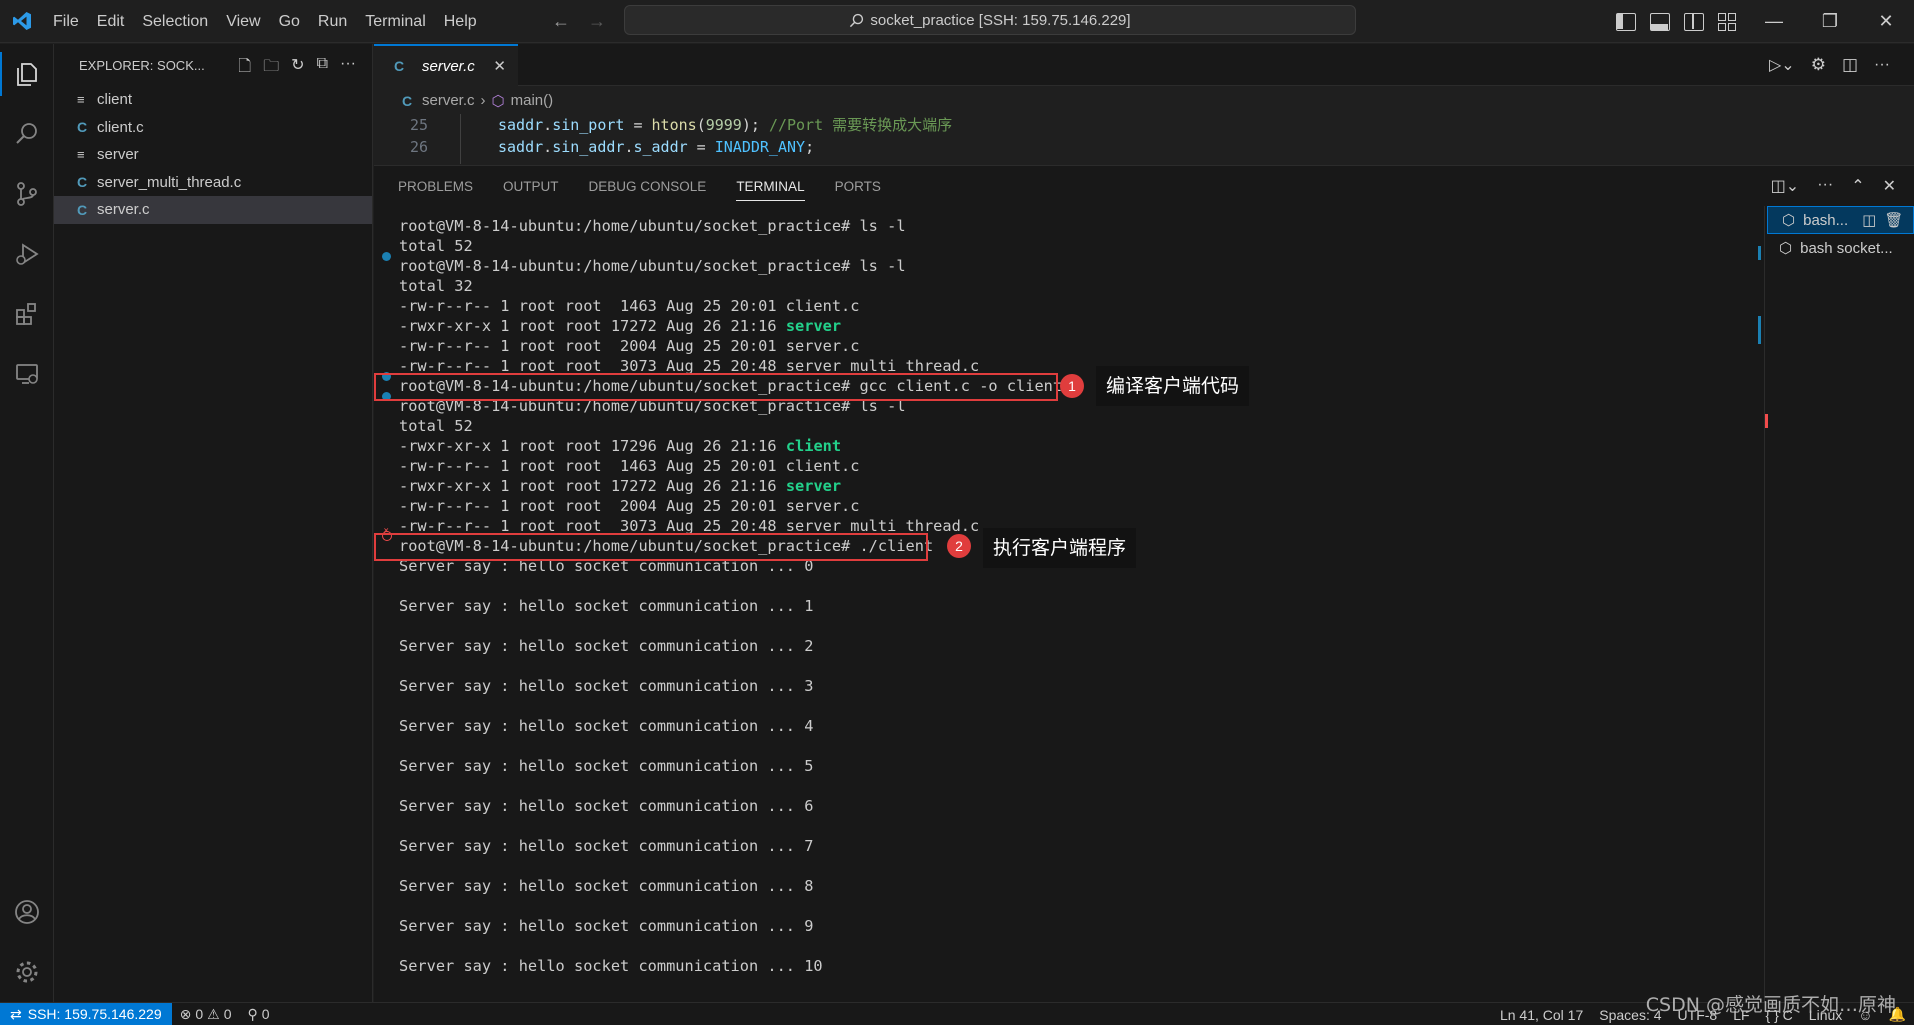 Image resolution: width=1914 pixels, height=1025 pixels. What do you see at coordinates (1786, 248) in the screenshot?
I see `terminal-cube-icon: ⬡` at bounding box center [1786, 248].